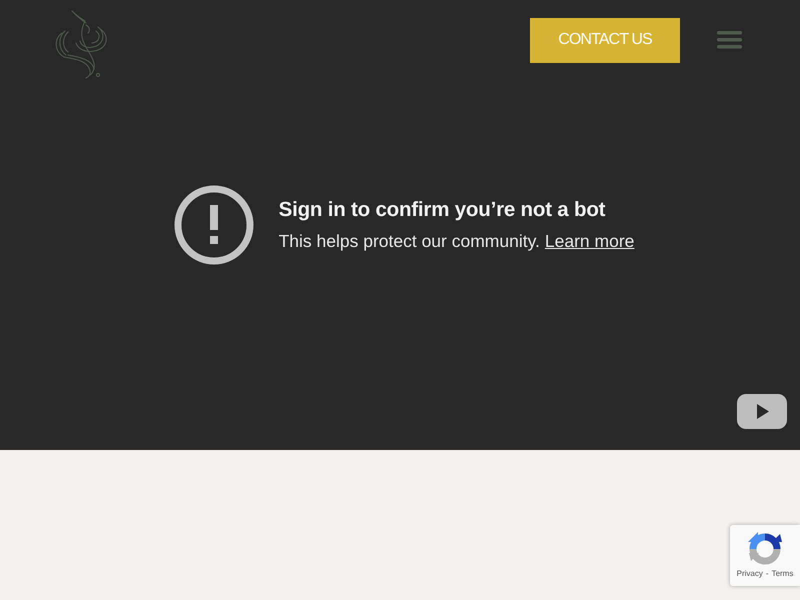 This screenshot has height=600, width=800. I want to click on warning-icon, so click(214, 225).